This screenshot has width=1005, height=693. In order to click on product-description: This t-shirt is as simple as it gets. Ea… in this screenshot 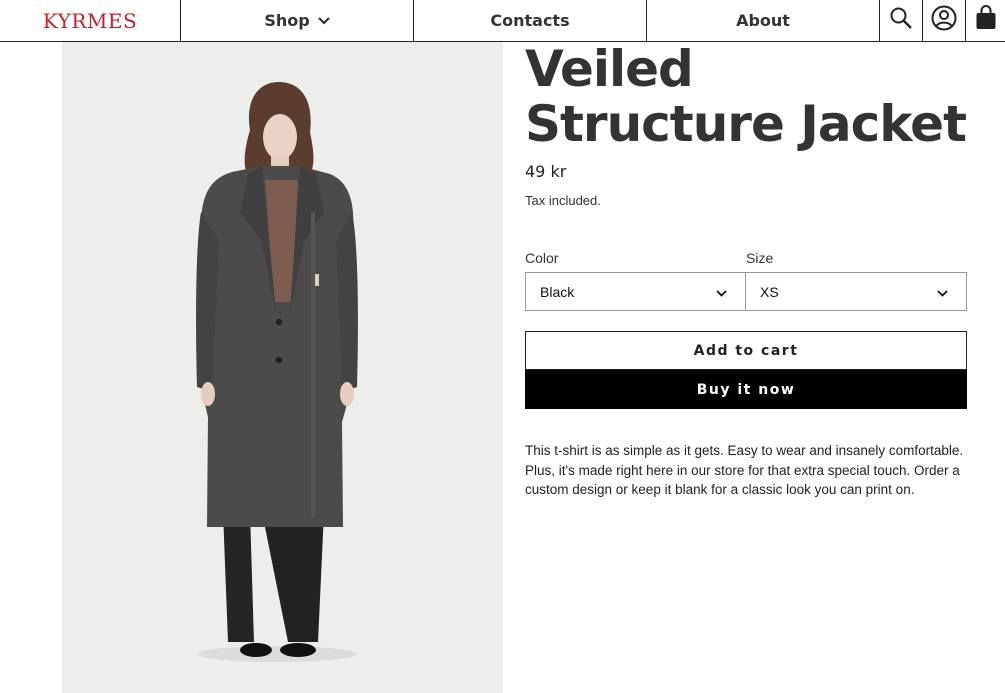, I will do `click(744, 470)`.